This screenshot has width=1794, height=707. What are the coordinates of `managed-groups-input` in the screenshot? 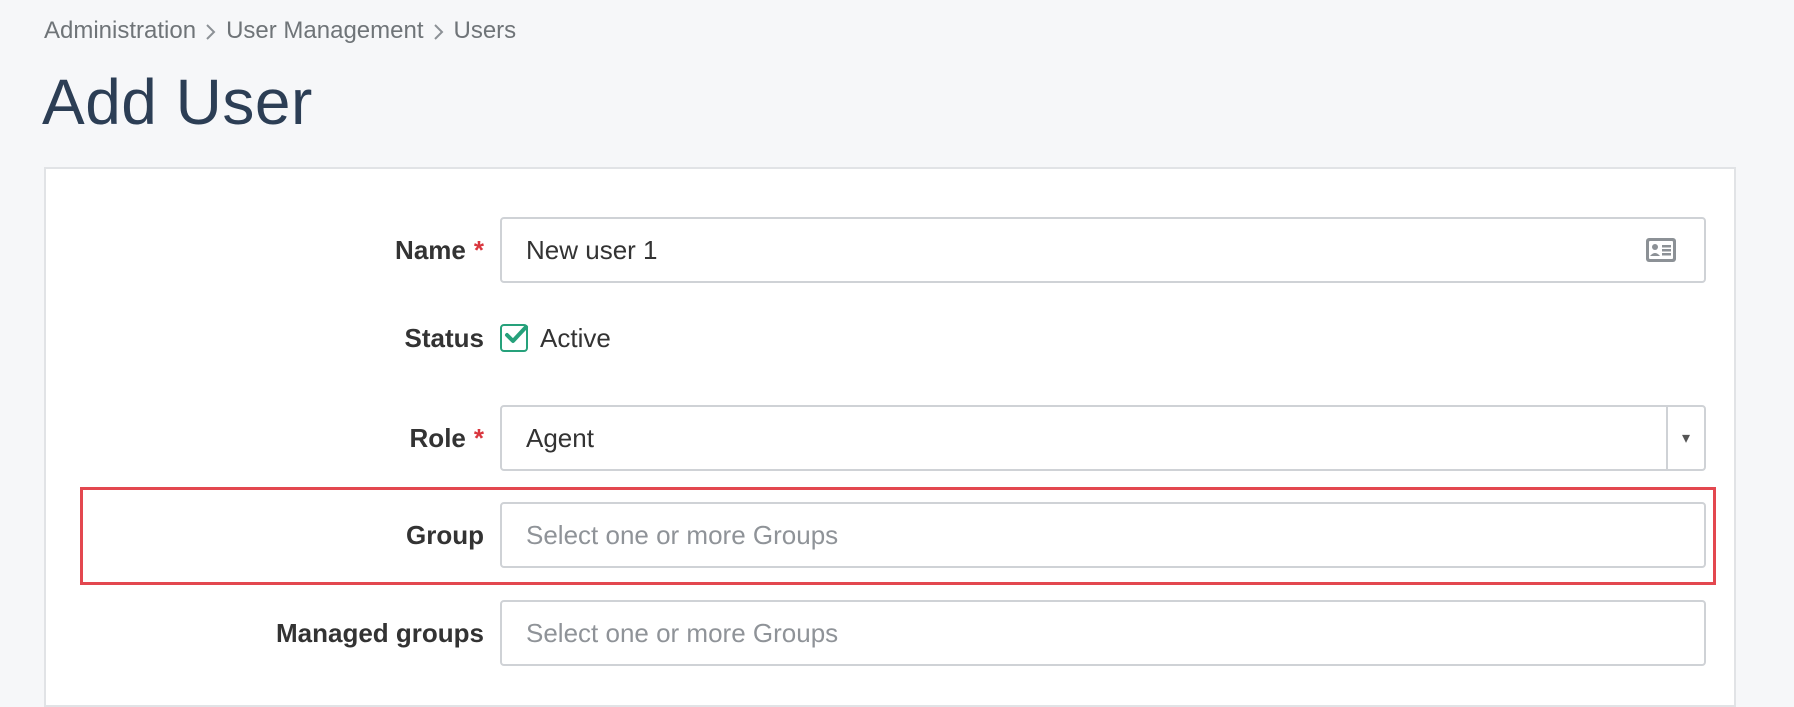 It's located at (1103, 633).